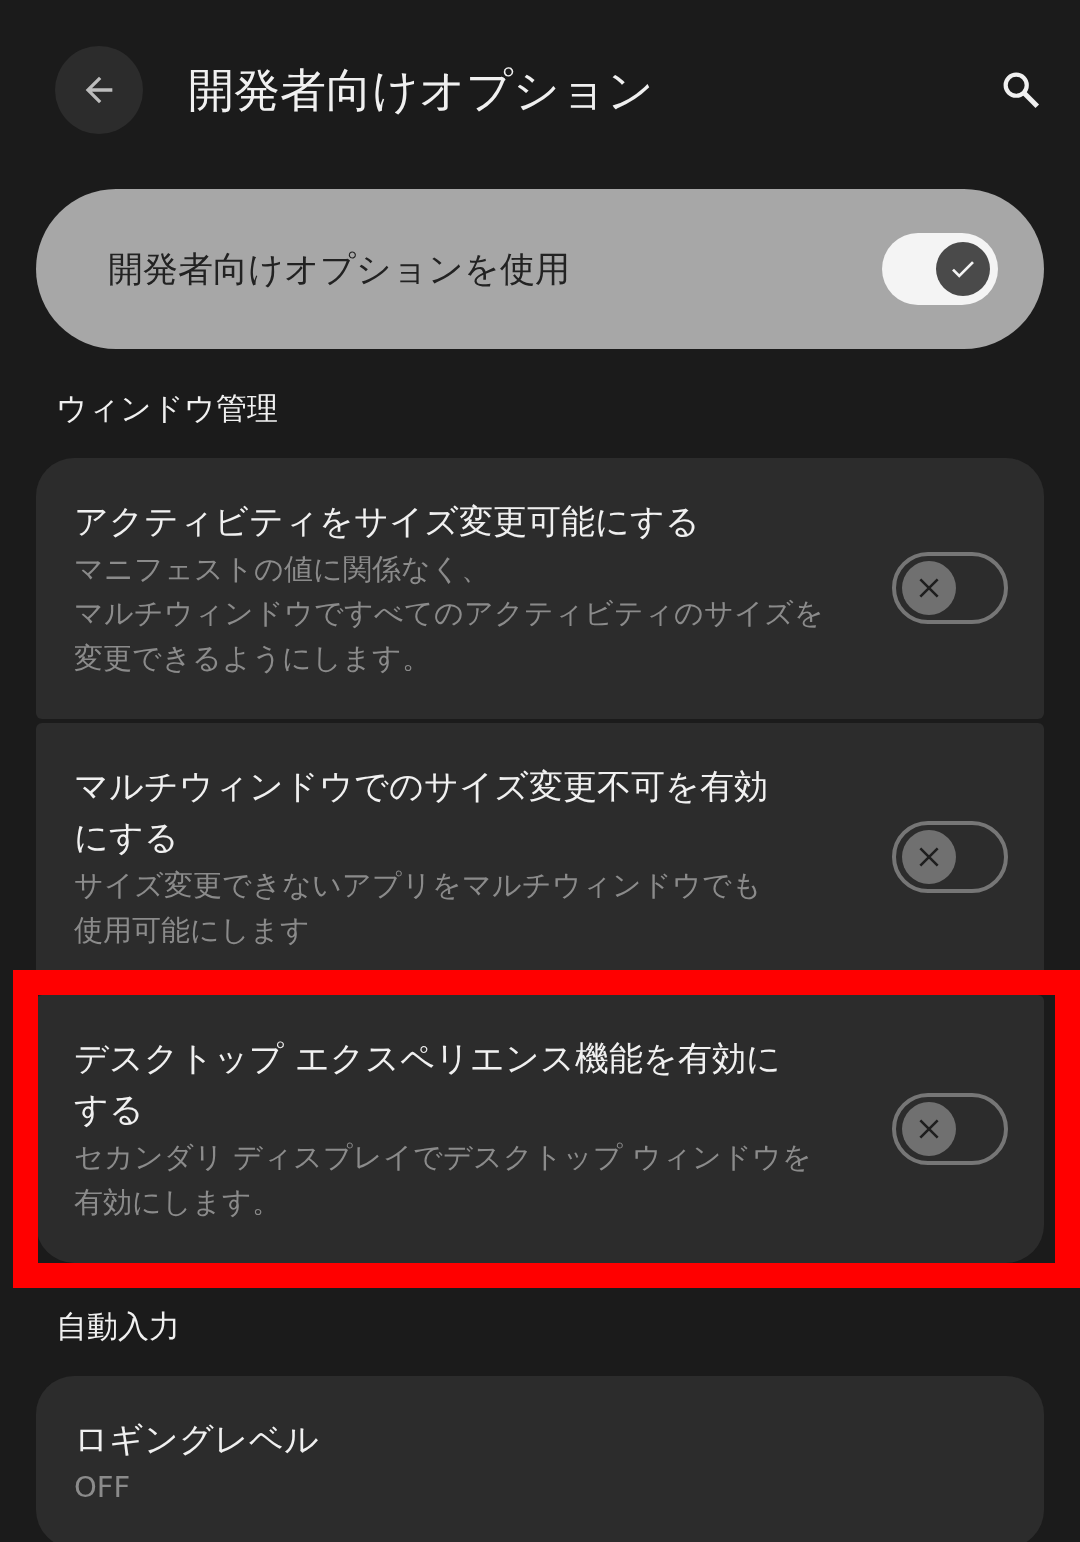 The height and width of the screenshot is (1542, 1080). I want to click on setting-title: アクティビティをサイズ変更可能にする, so click(387, 521).